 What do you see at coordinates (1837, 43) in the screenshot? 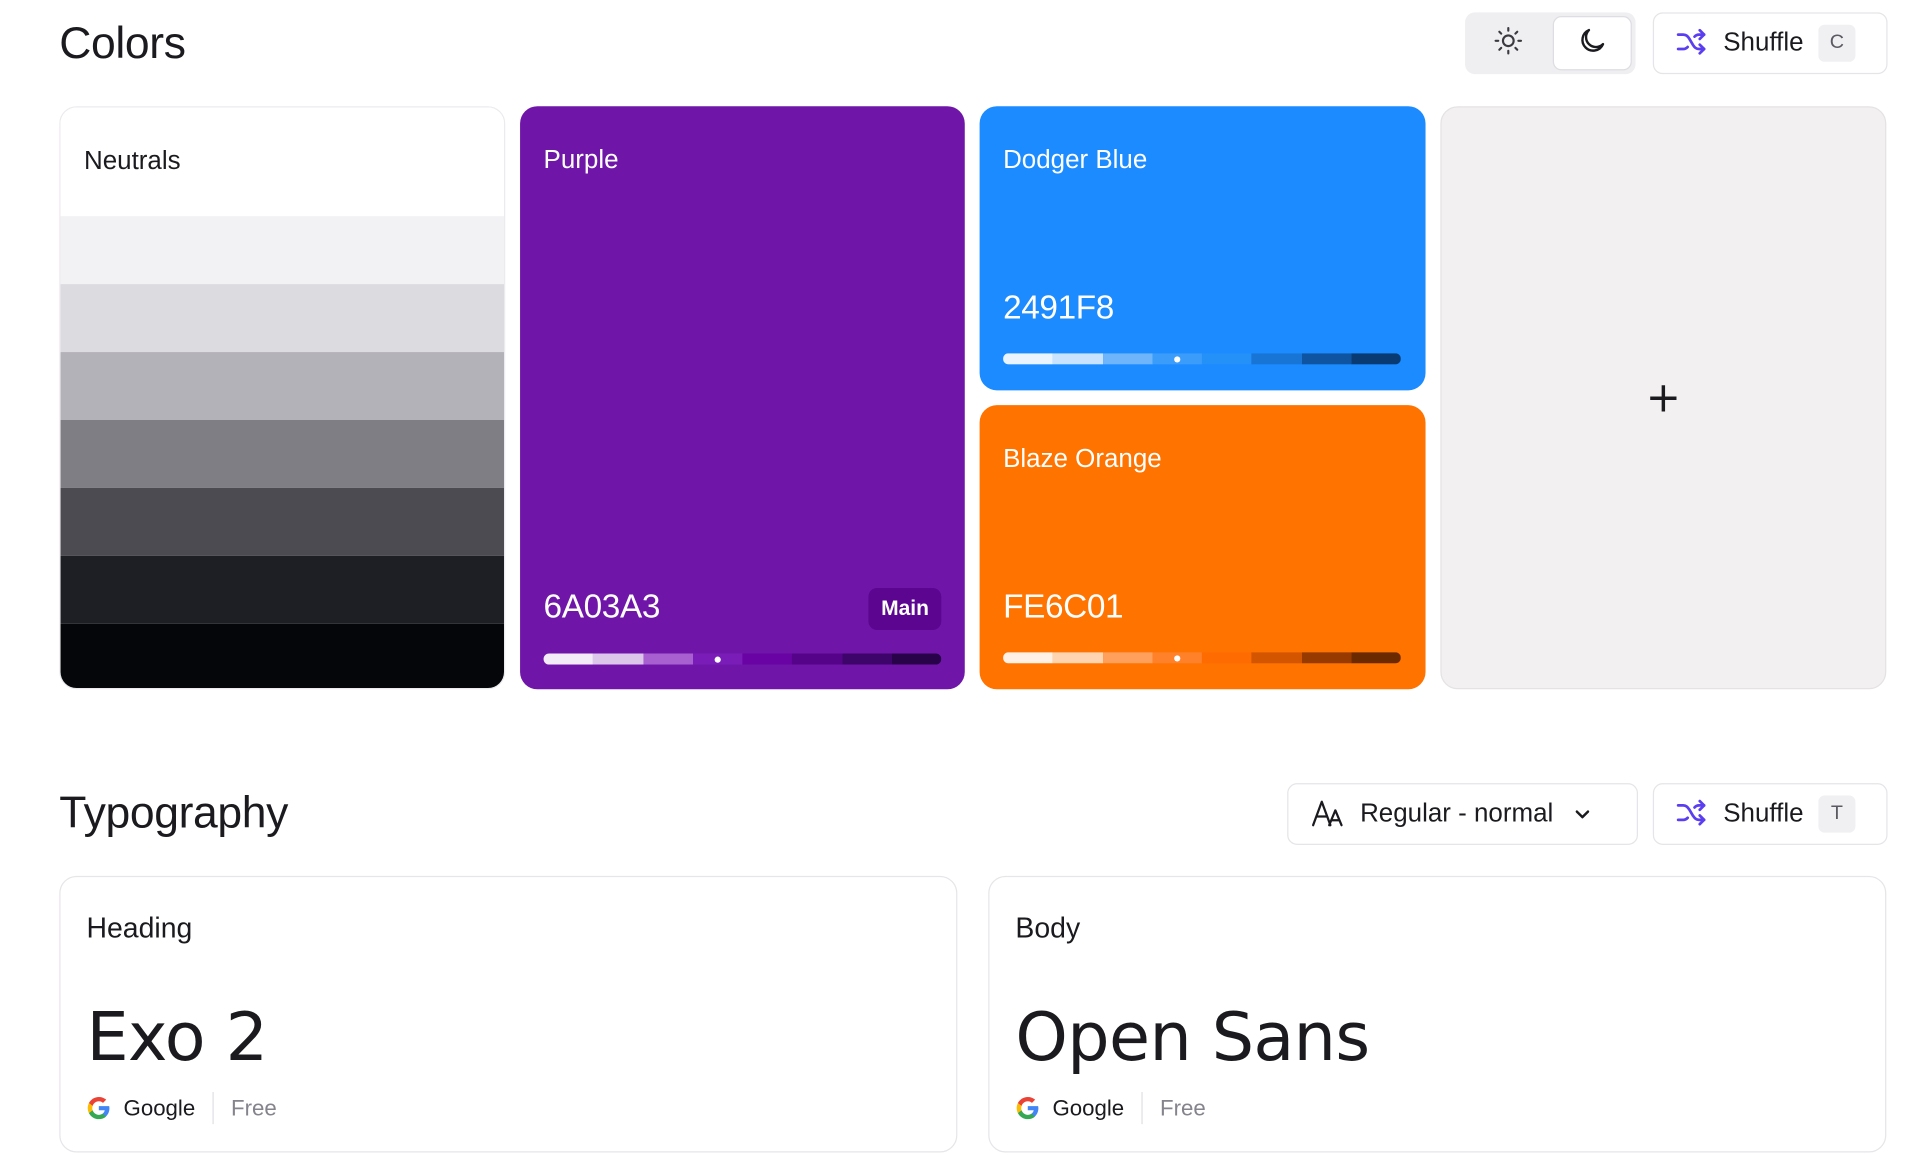
I see `shuffle-shortcut: C` at bounding box center [1837, 43].